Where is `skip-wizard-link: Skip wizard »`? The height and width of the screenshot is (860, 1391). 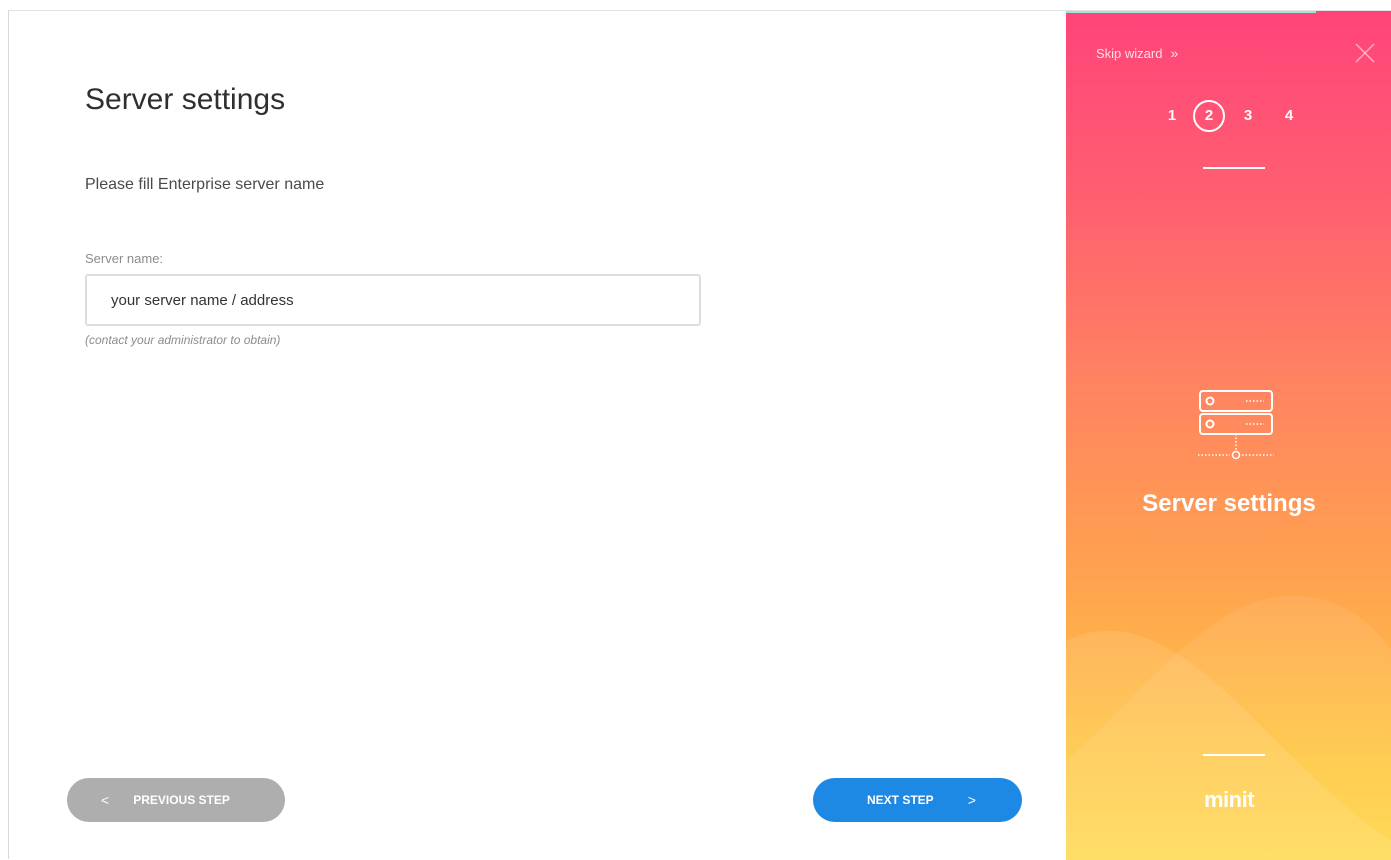 skip-wizard-link: Skip wizard » is located at coordinates (1137, 53).